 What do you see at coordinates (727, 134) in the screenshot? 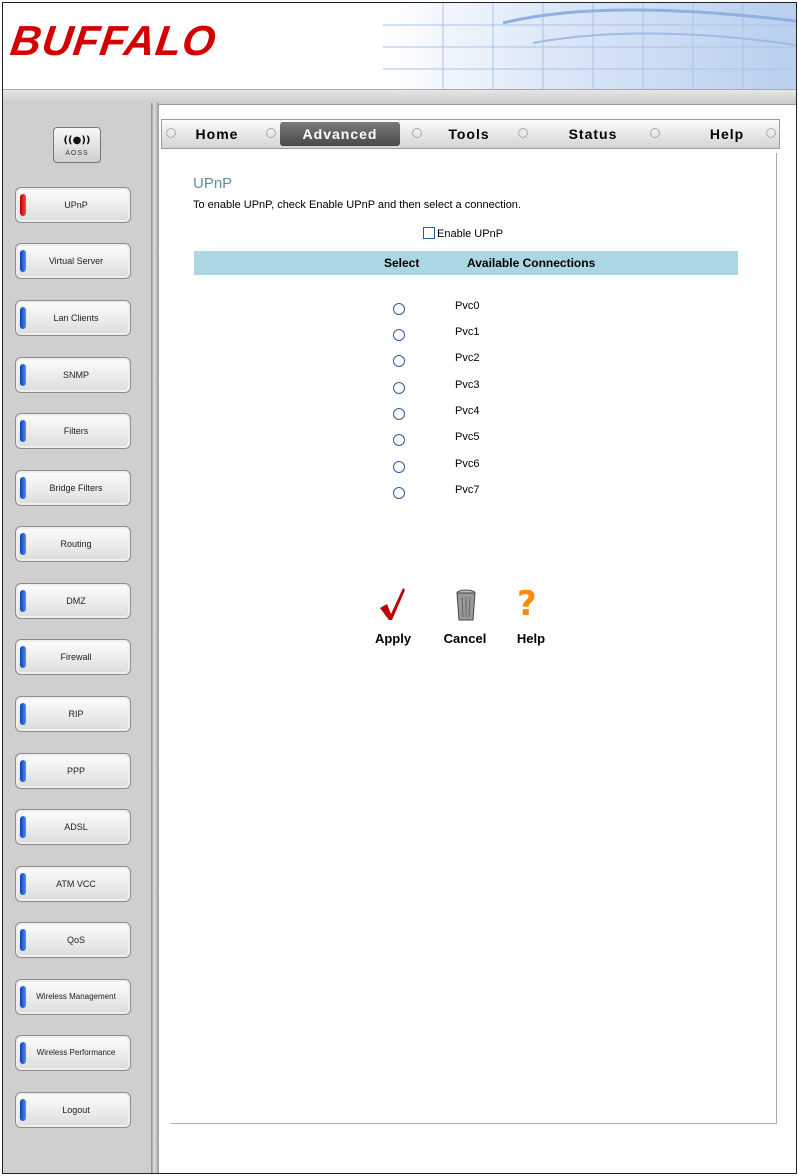
I see `tab-help: Help` at bounding box center [727, 134].